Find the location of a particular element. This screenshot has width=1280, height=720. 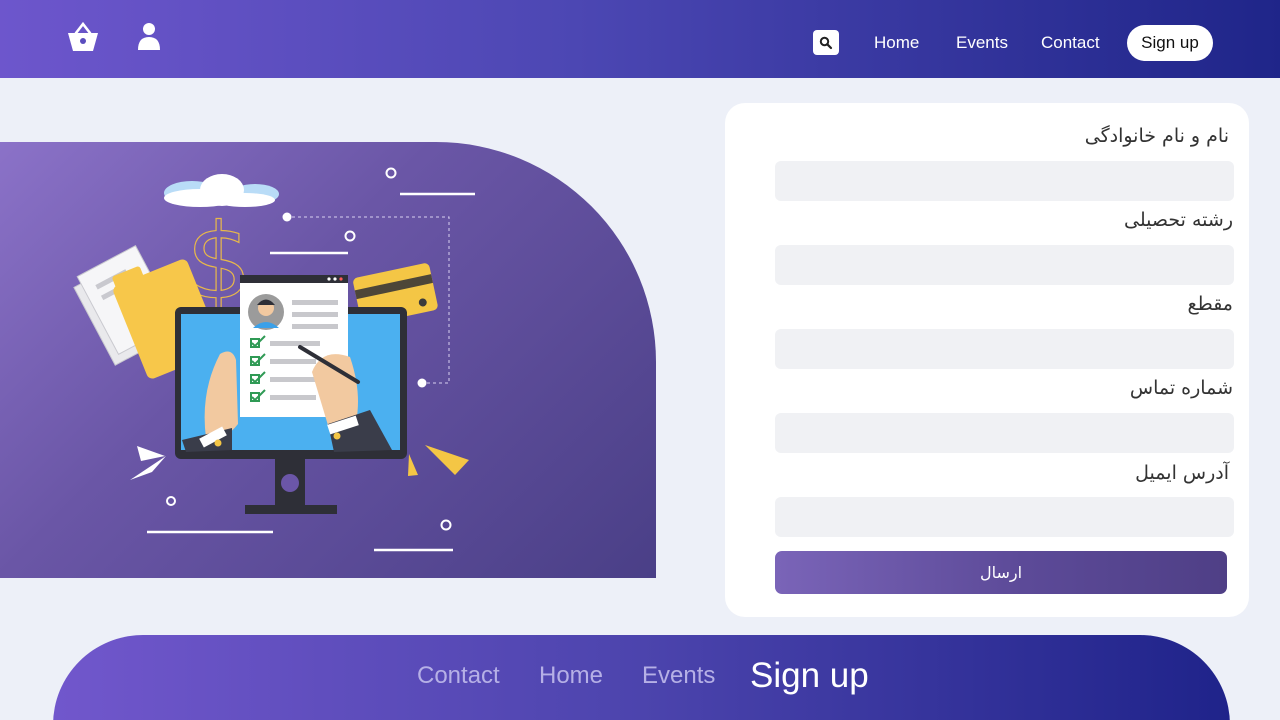

nav-home-link: Home is located at coordinates (896, 43).